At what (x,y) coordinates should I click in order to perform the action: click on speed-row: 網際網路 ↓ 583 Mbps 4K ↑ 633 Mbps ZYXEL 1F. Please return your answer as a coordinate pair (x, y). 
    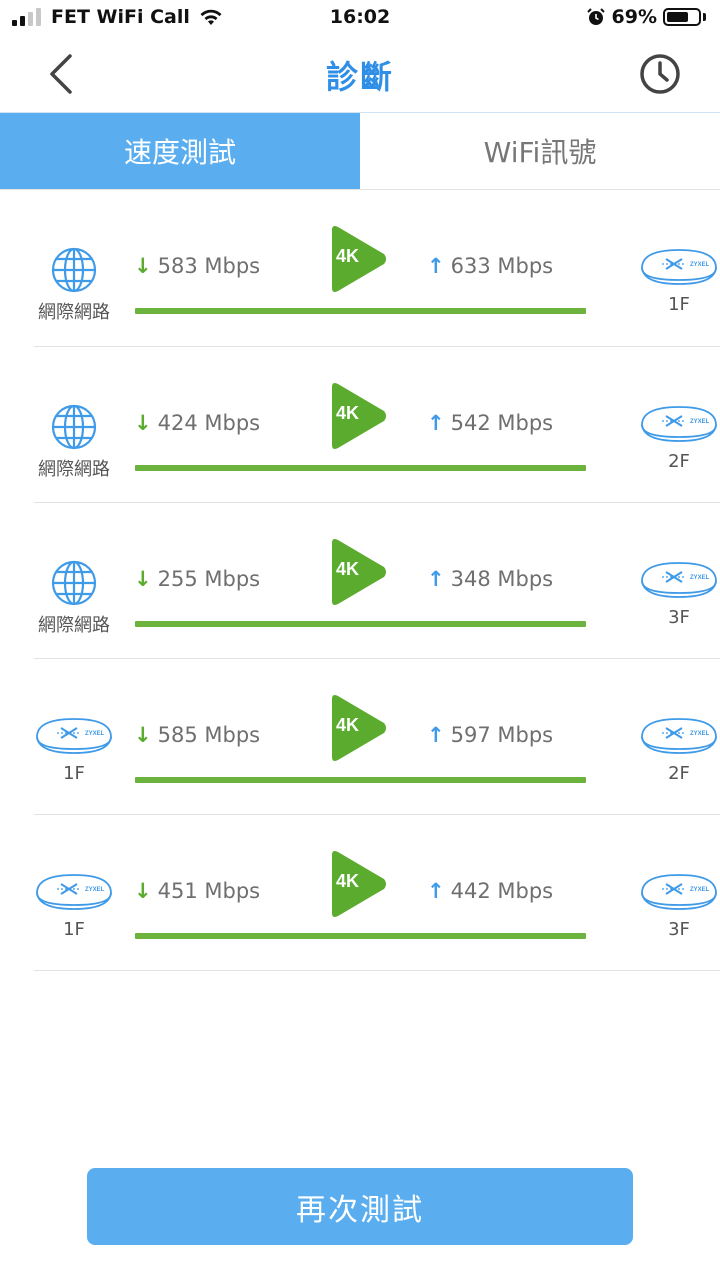
    Looking at the image, I should click on (377, 268).